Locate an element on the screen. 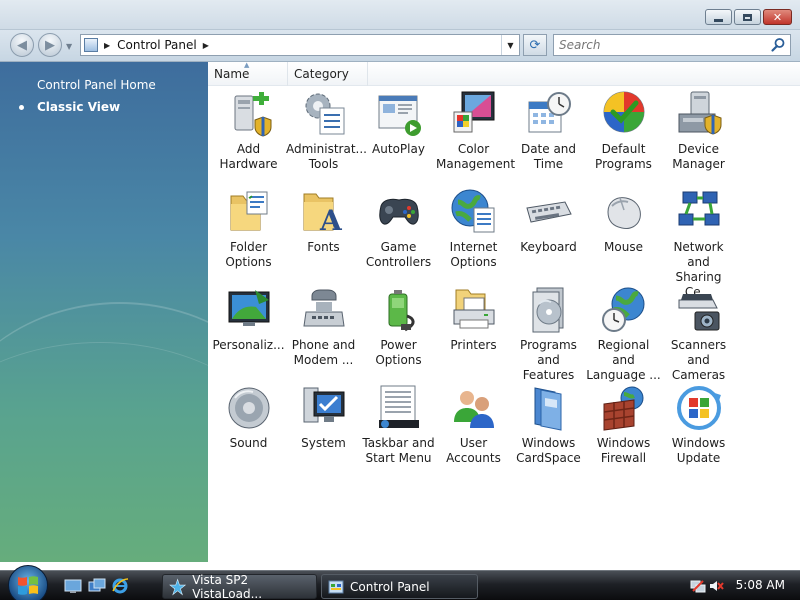  close-button: ✕ is located at coordinates (777, 17).